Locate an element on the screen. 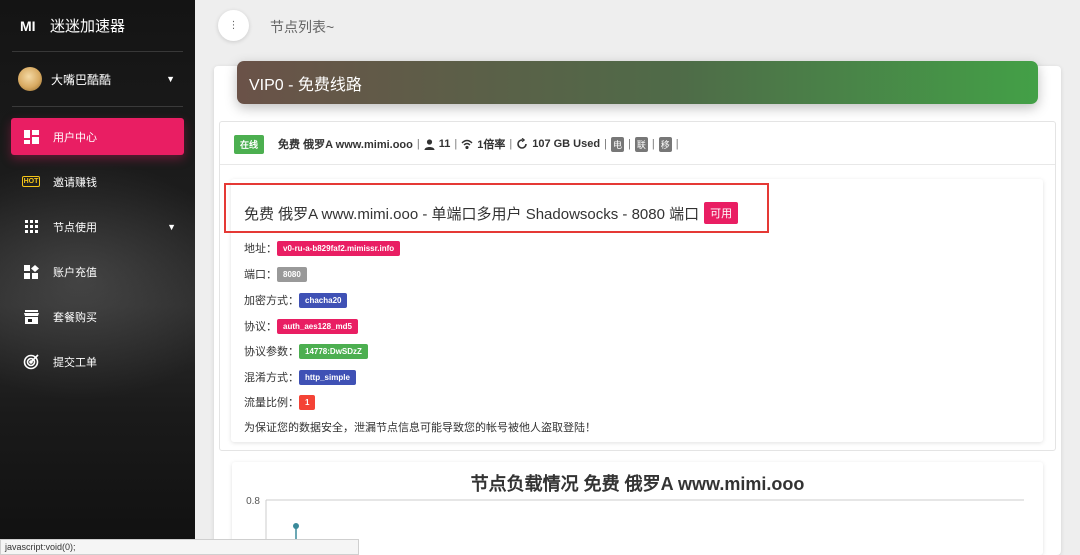  sidebar-item-user-center: 用户中心 is located at coordinates (97, 136).